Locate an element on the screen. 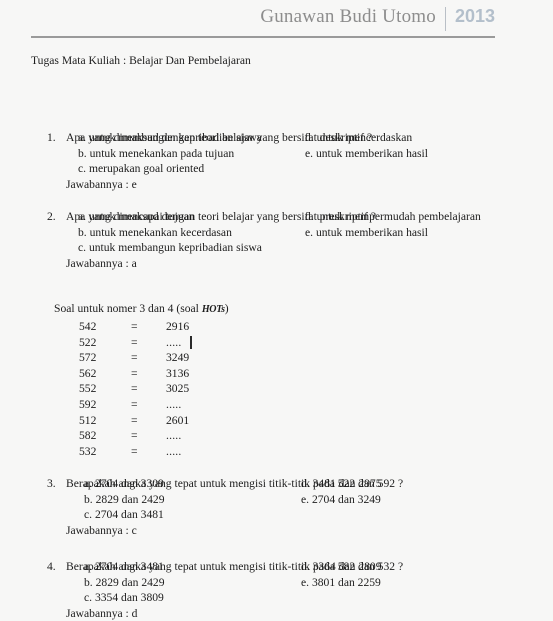 The height and width of the screenshot is (621, 553). option-row: c. merupakan goal oriented is located at coordinates (276, 169).